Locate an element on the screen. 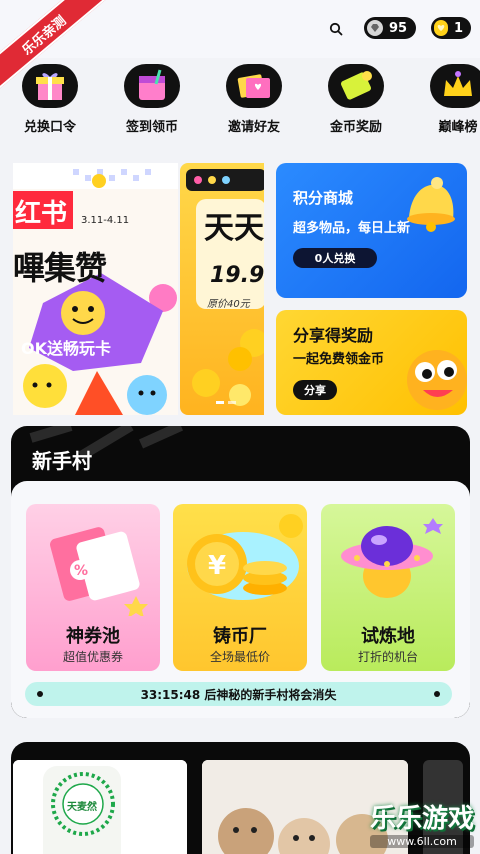 The image size is (480, 854). novice-countdown-bar: 33:15:48 后神秘的新手村将会消失 is located at coordinates (238, 694).